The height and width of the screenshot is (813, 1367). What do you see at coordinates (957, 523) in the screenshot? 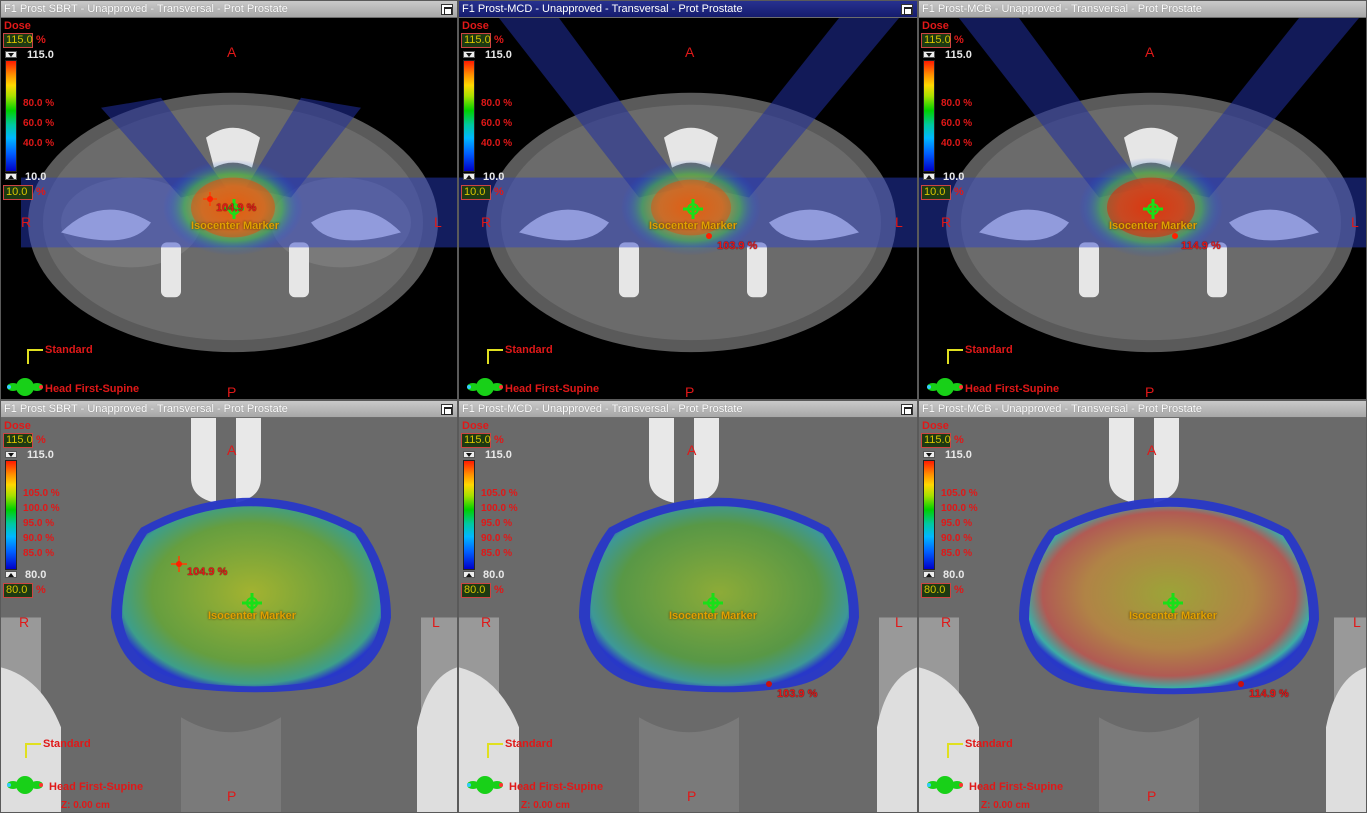
I see `isodose-label: 95.0 %` at bounding box center [957, 523].